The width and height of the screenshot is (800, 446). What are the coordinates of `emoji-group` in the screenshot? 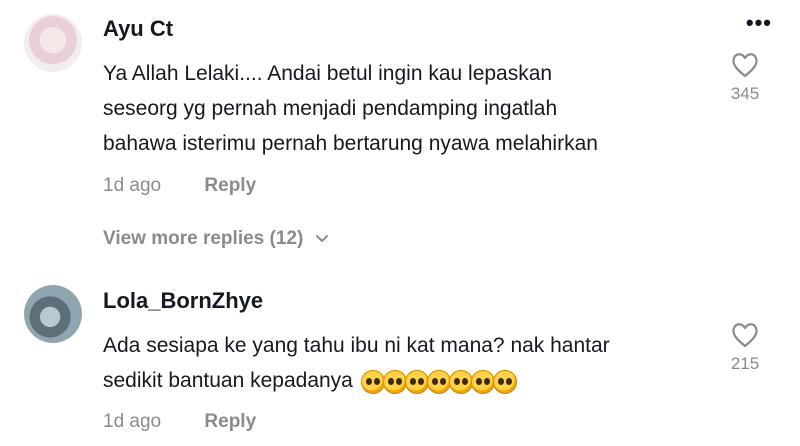 It's located at (438, 381).